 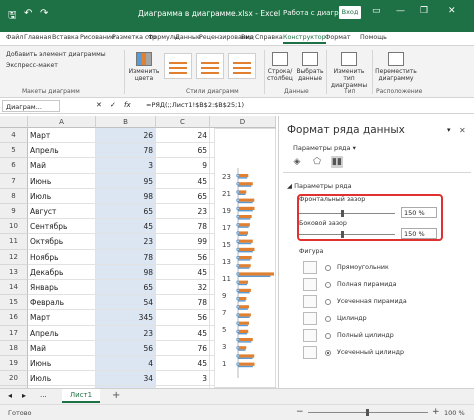 What do you see at coordinates (62, 242) in the screenshot?
I see `cell-month: Октябрь` at bounding box center [62, 242].